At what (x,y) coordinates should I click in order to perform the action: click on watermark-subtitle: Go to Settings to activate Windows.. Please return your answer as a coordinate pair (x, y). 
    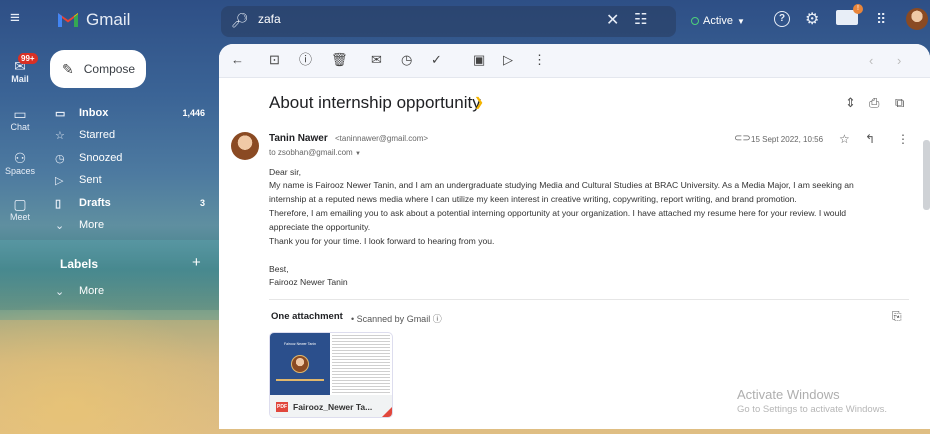
    Looking at the image, I should click on (812, 409).